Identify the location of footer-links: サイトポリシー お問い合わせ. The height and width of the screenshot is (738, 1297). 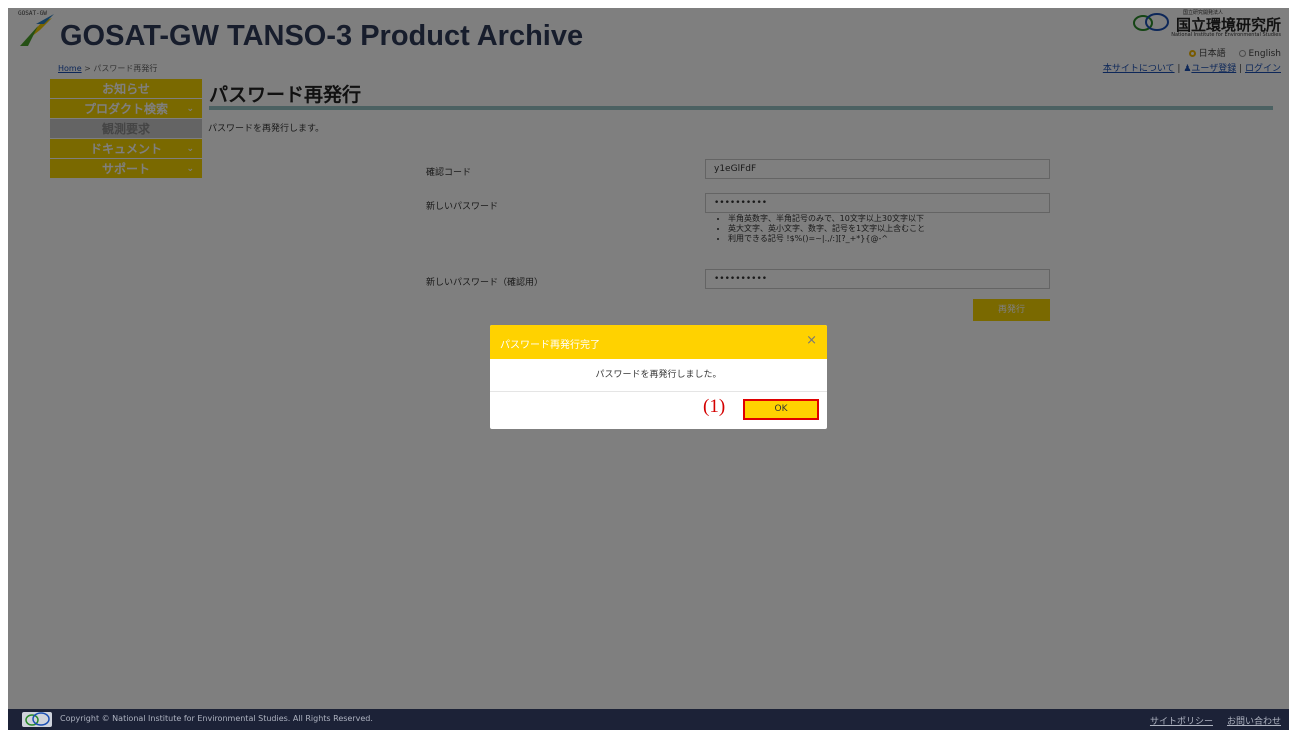
(1208, 720).